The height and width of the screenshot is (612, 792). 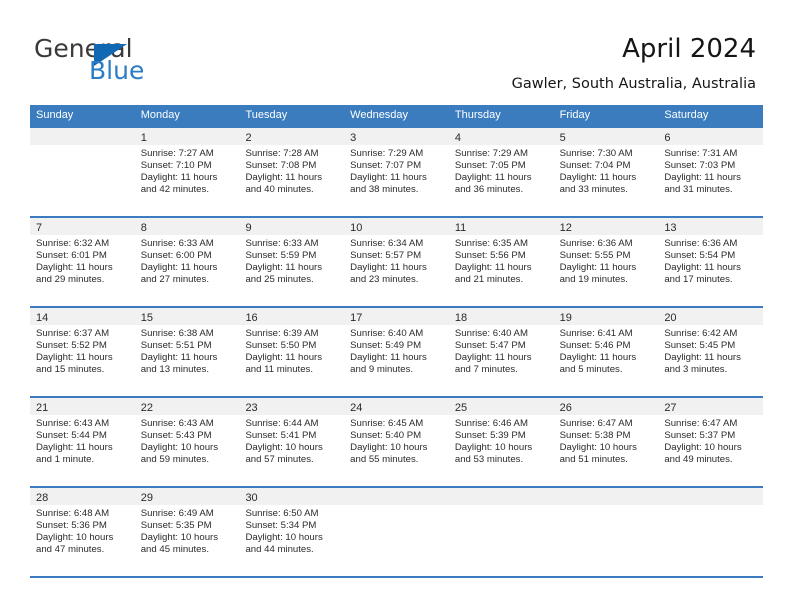 What do you see at coordinates (42, 318) in the screenshot?
I see `day-number: 14` at bounding box center [42, 318].